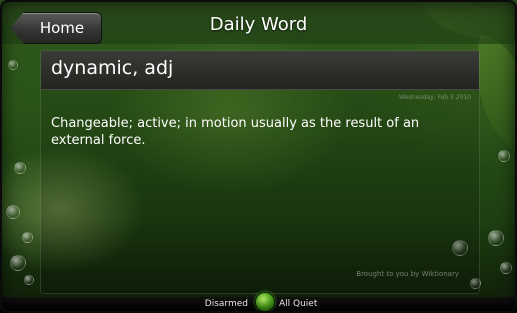  Describe the element at coordinates (434, 97) in the screenshot. I see `word-date: Wednesday, Feb 3 2010` at that location.